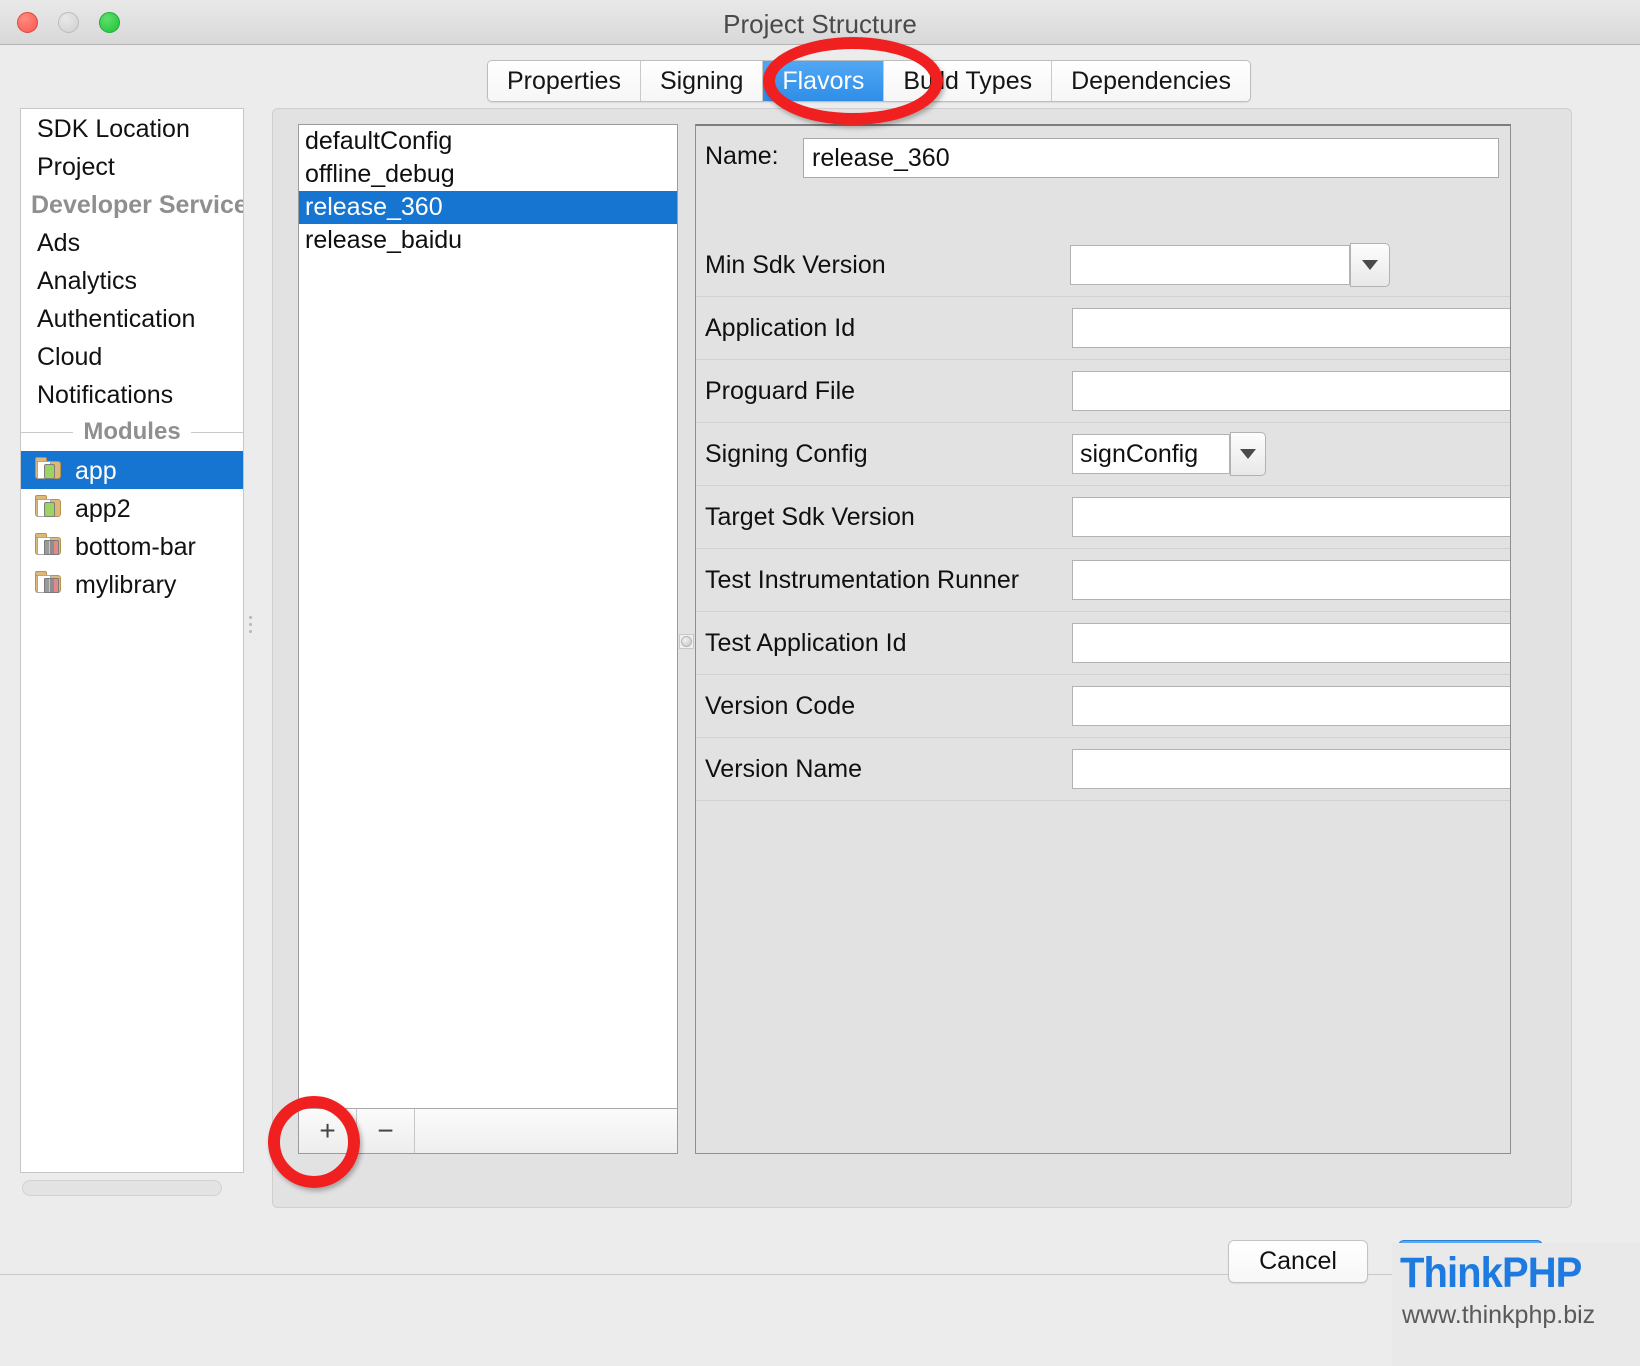 This screenshot has height=1366, width=1640. Describe the element at coordinates (488, 207) in the screenshot. I see `flavor-item-release-360: release_360` at that location.